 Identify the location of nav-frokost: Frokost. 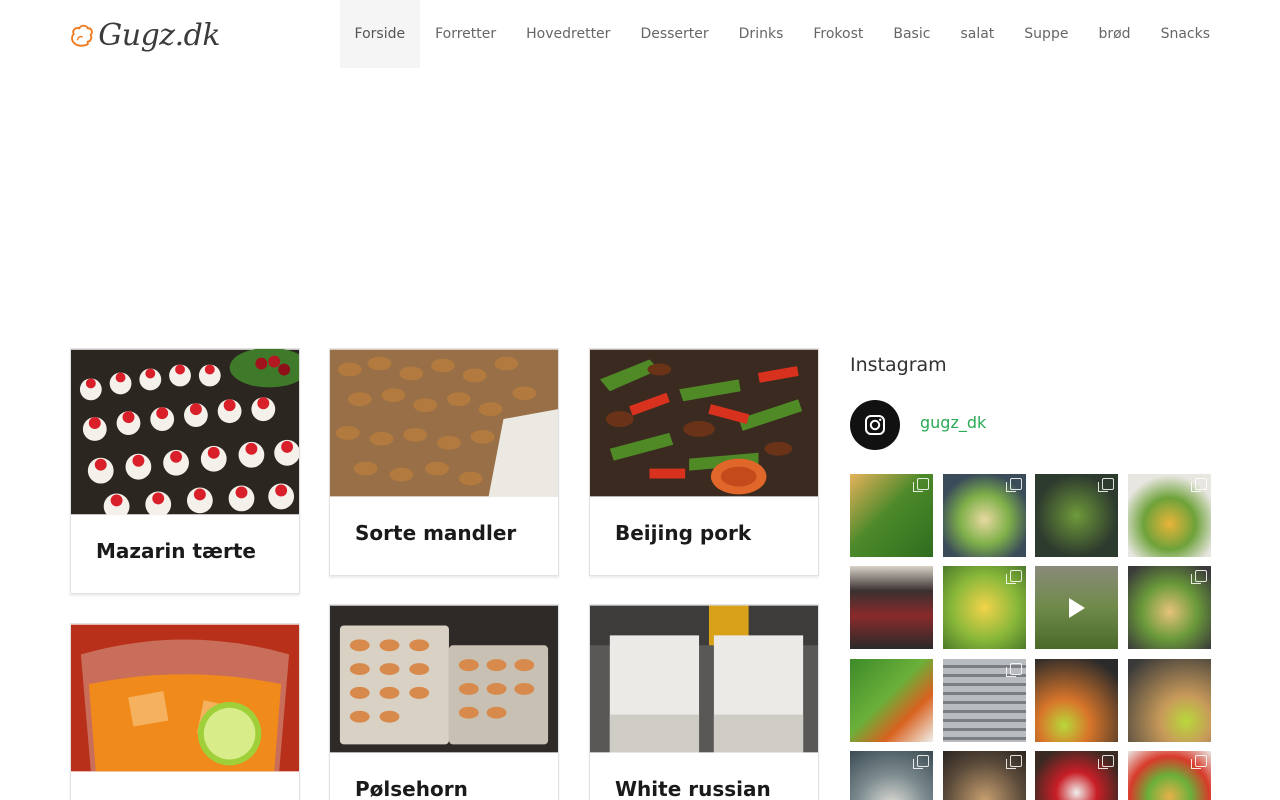
(838, 34).